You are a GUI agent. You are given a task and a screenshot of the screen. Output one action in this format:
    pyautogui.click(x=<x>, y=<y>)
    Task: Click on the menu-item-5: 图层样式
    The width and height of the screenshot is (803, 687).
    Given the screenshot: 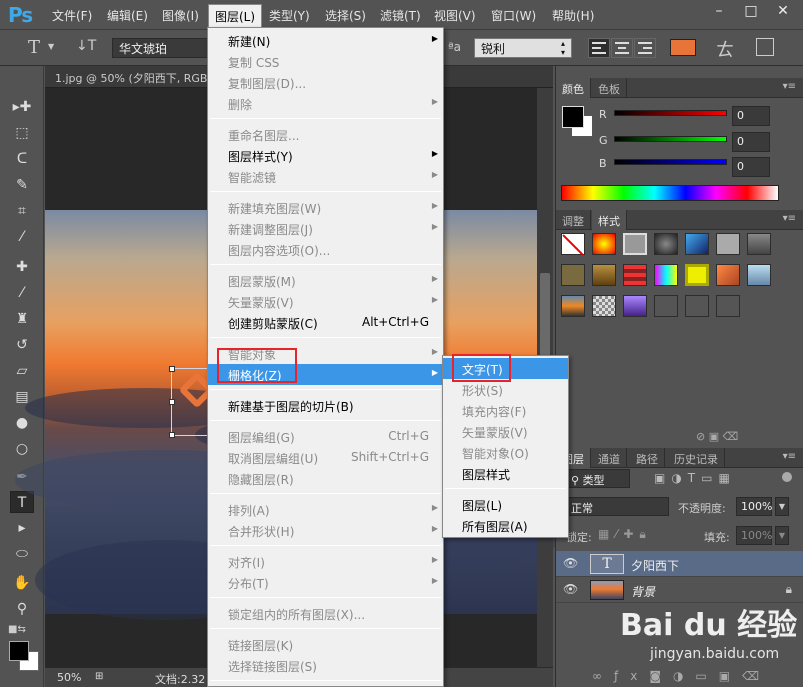 What is the action you would take?
    pyautogui.click(x=505, y=473)
    